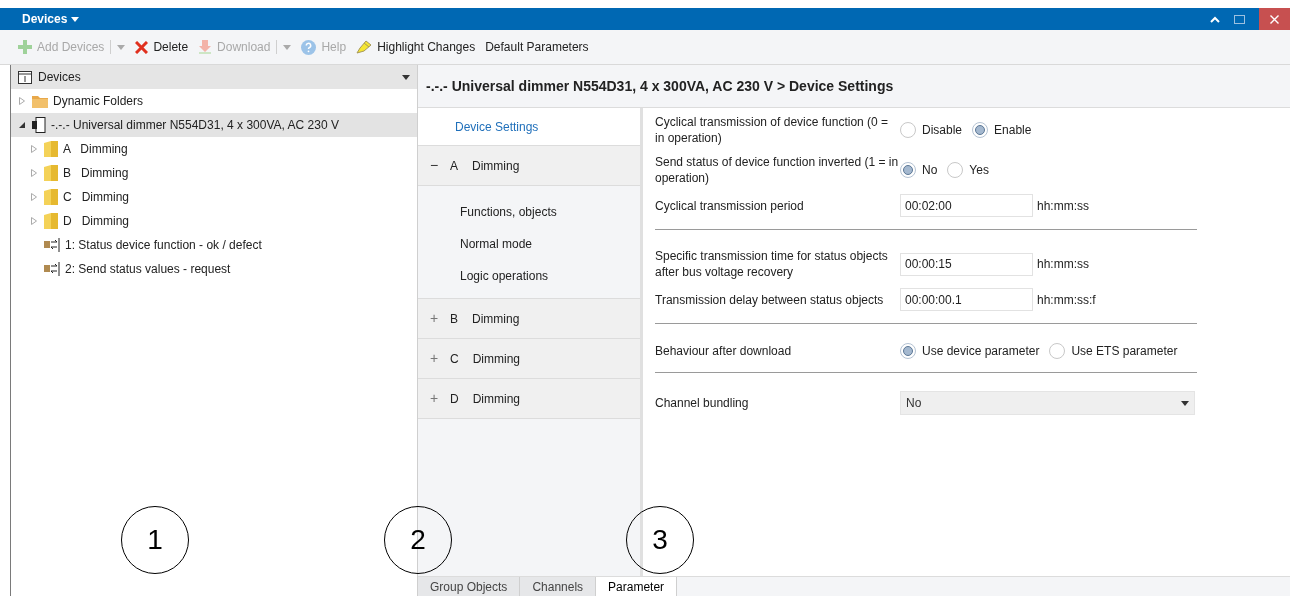 This screenshot has width=1290, height=596. Describe the element at coordinates (966, 264) in the screenshot. I see `input-field: 00:00:15` at that location.